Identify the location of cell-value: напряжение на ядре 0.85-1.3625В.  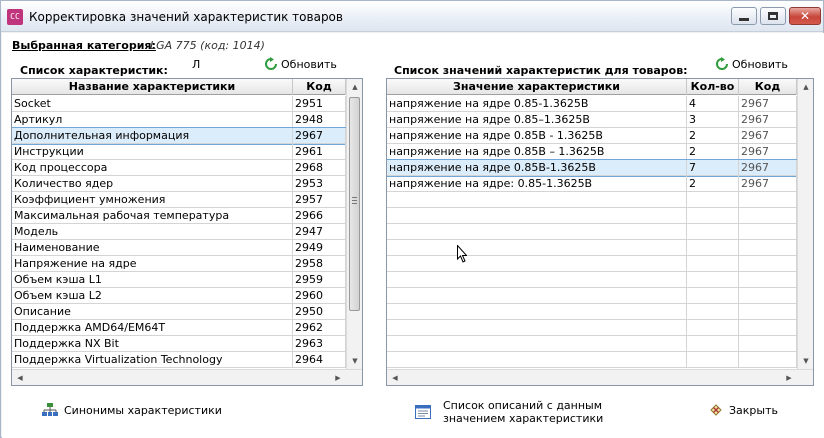
(537, 104).